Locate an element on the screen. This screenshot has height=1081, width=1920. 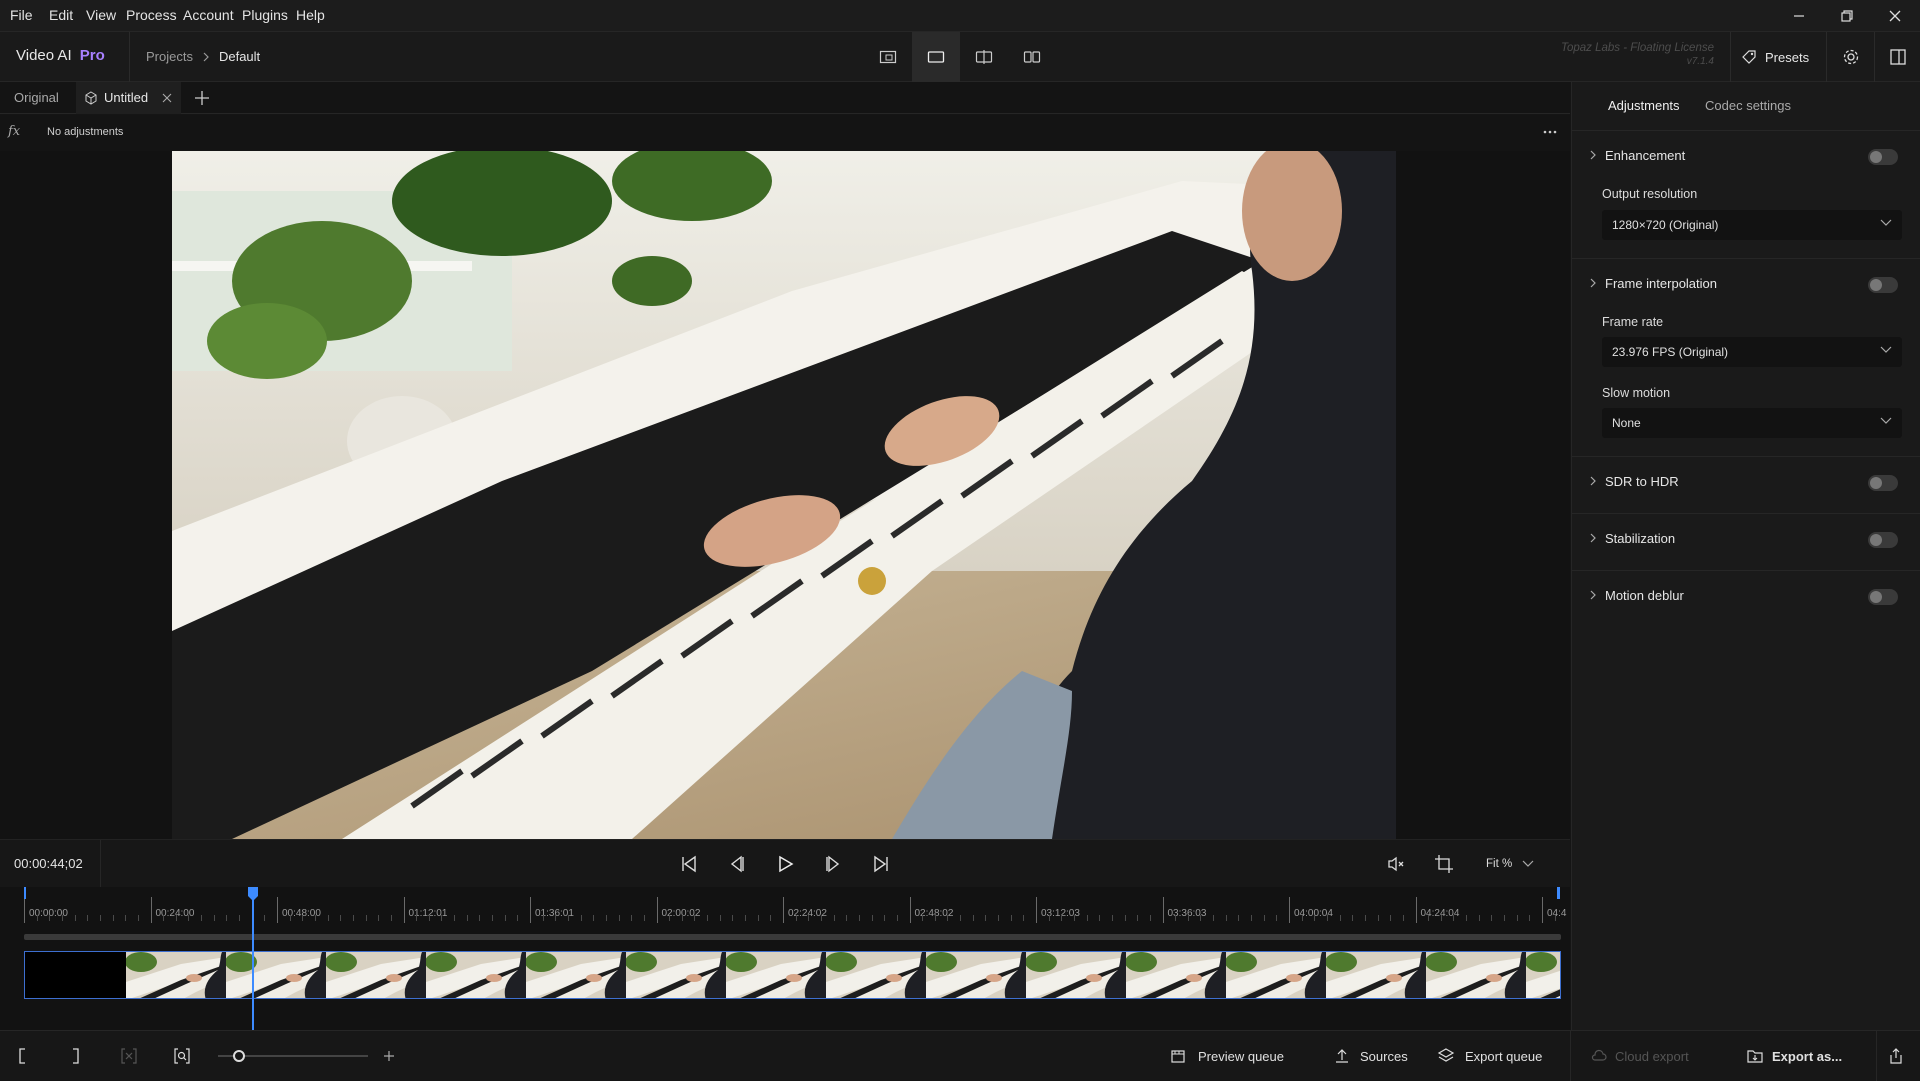
preview-queue-label: Preview queue is located at coordinates (1241, 1056).